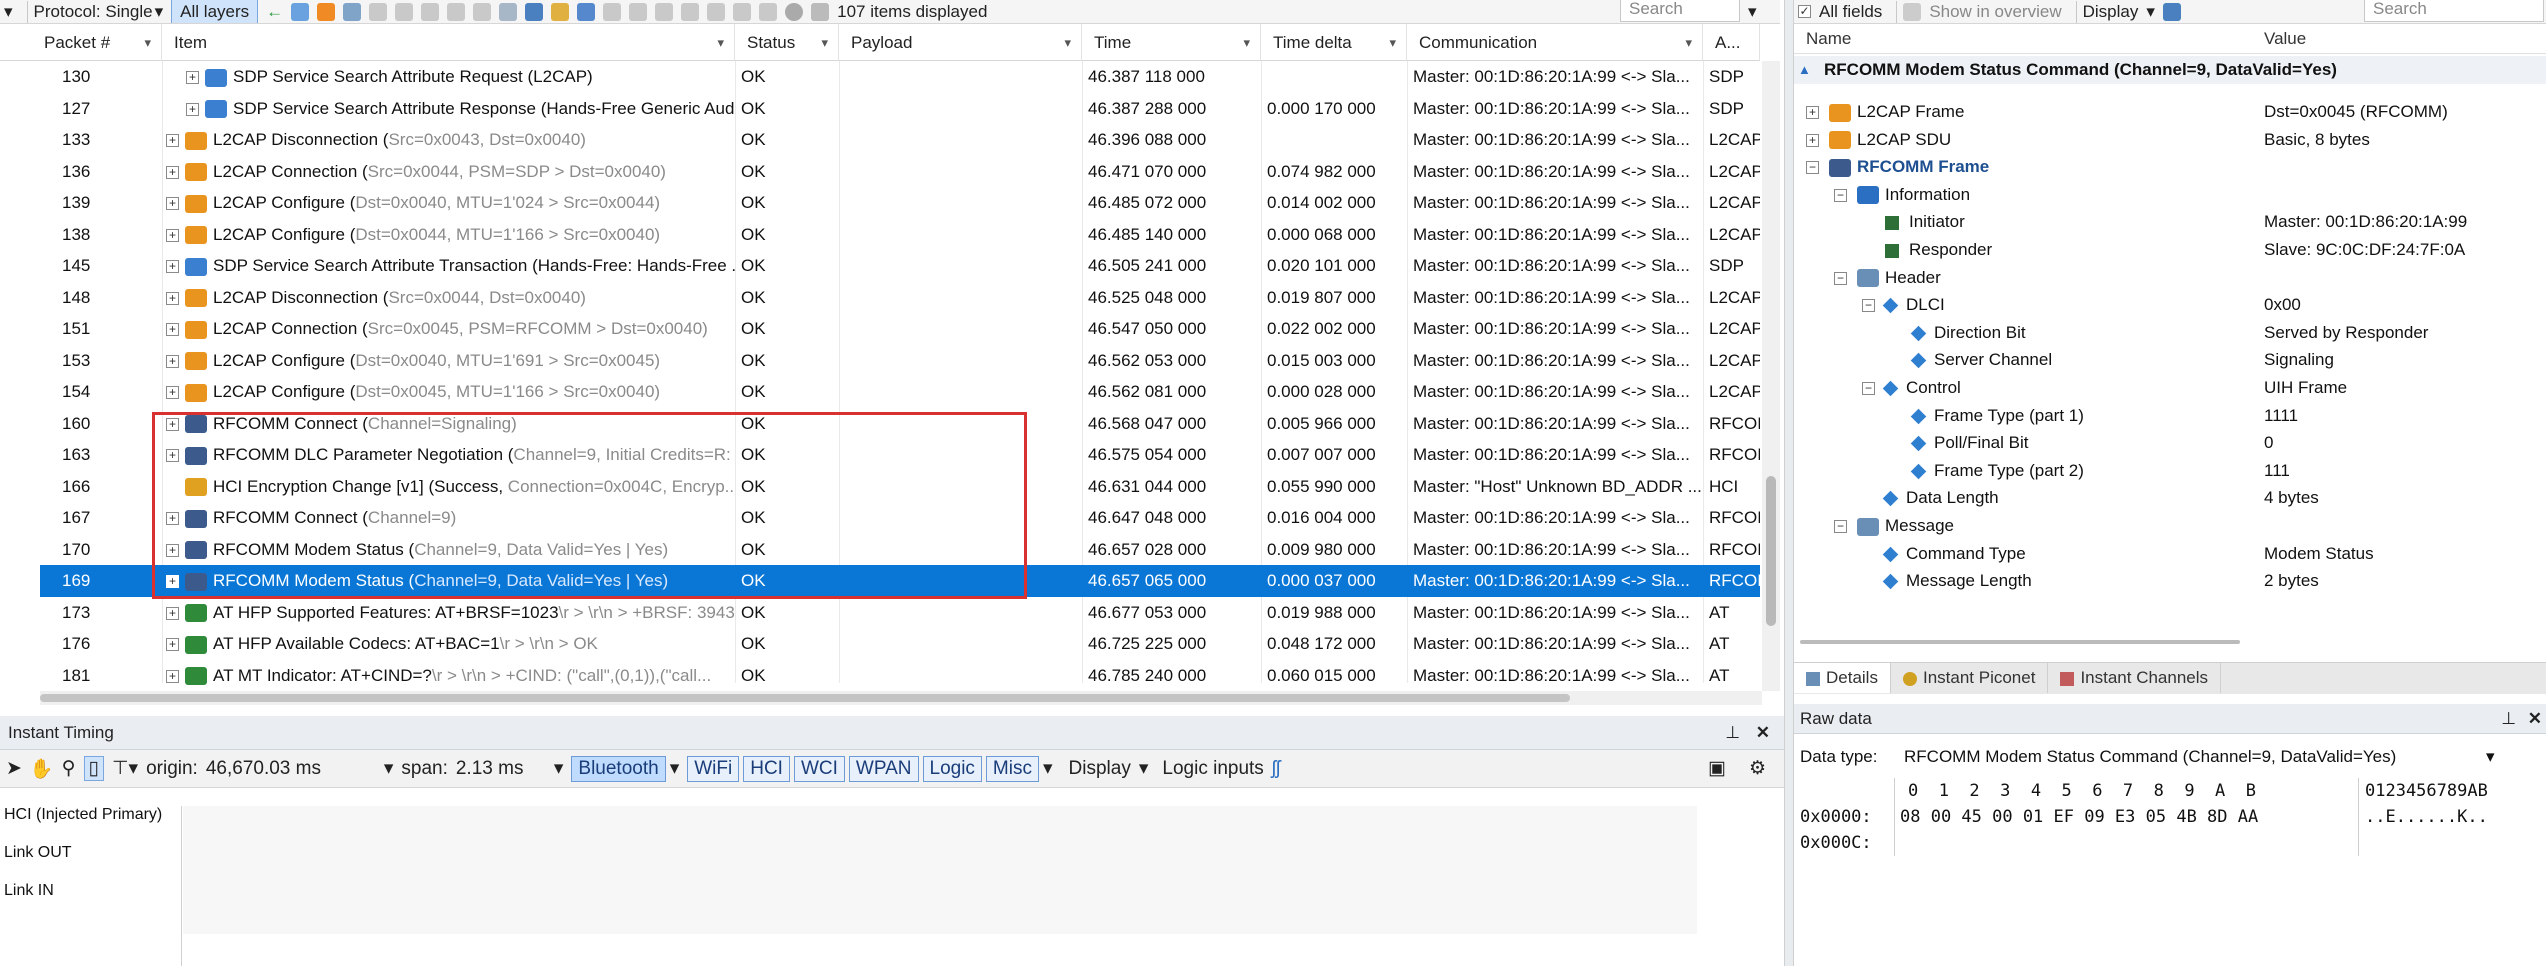 The width and height of the screenshot is (2546, 966). Describe the element at coordinates (1912, 11) in the screenshot. I see `show-in-overview-icon` at that location.